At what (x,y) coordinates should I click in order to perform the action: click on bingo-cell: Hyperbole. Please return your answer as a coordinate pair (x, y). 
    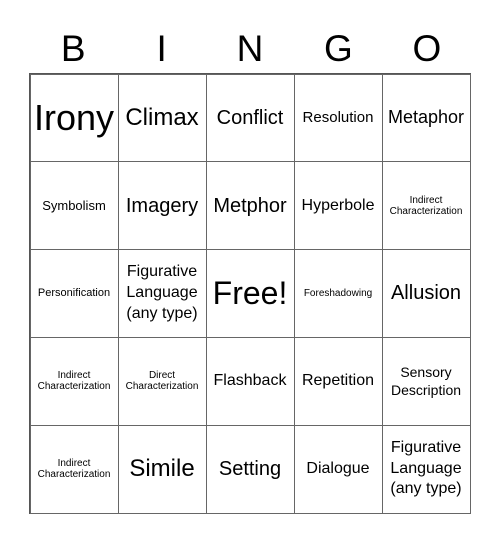
    Looking at the image, I should click on (338, 206).